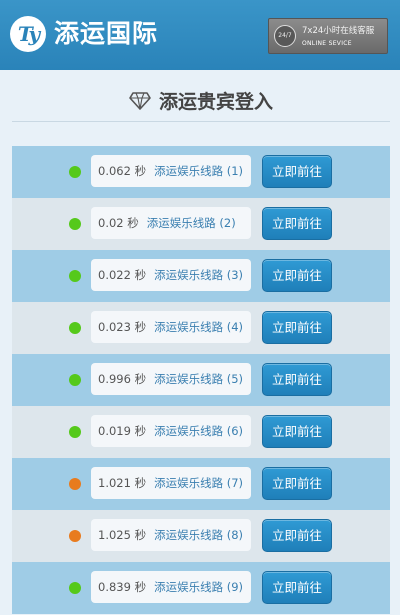 This screenshot has width=400, height=615. I want to click on route-latency: 0.019 秒, so click(122, 431).